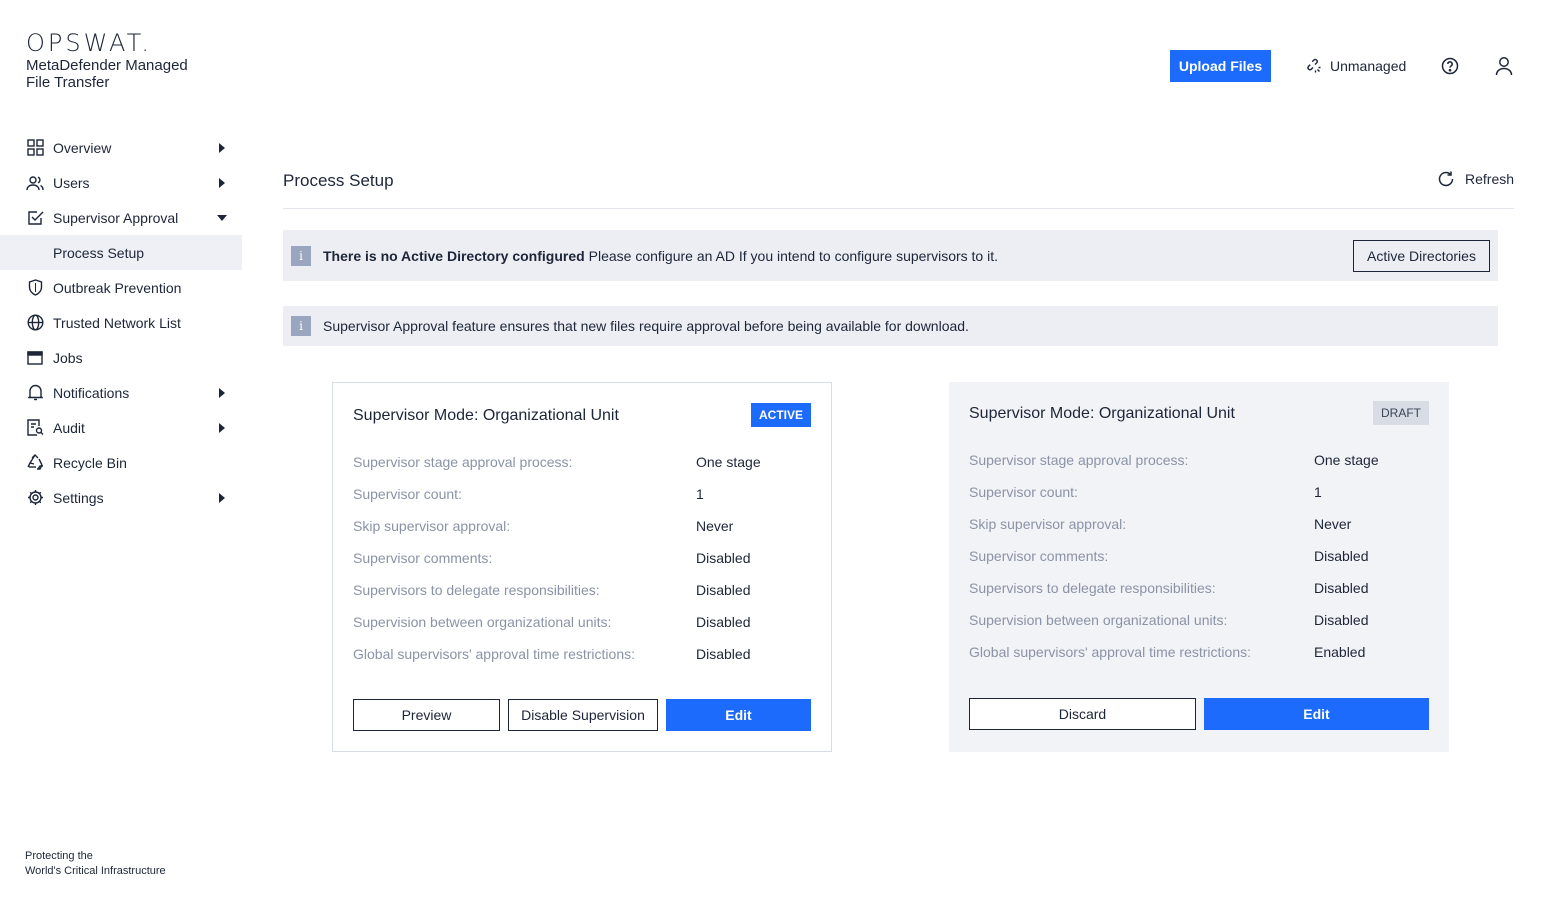 The height and width of the screenshot is (911, 1555). Describe the element at coordinates (59, 856) in the screenshot. I see `tagline-line1: Protecting the` at that location.